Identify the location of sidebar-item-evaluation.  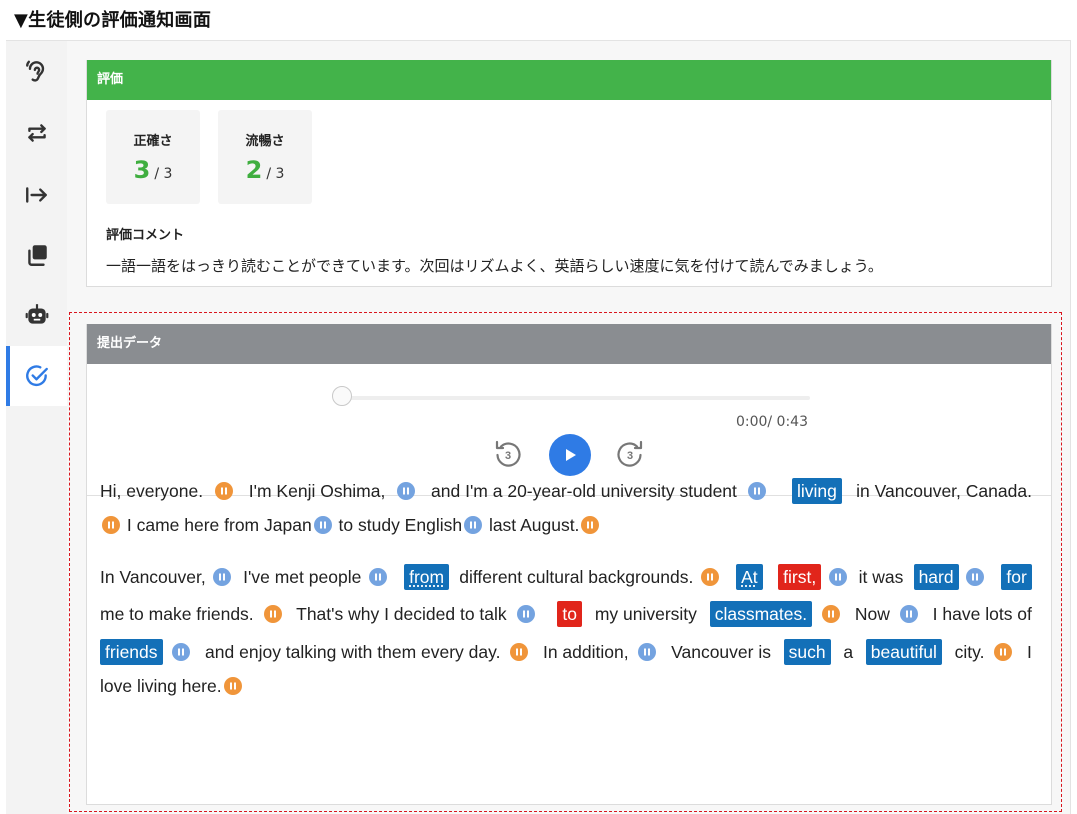
(36, 376).